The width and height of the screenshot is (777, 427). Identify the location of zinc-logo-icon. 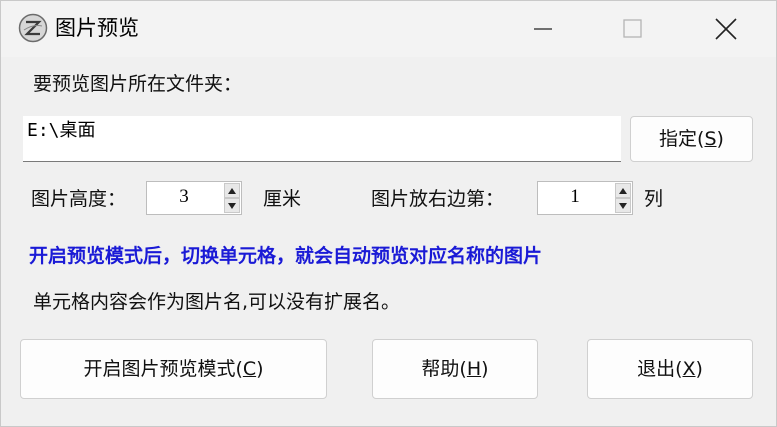
(33, 28).